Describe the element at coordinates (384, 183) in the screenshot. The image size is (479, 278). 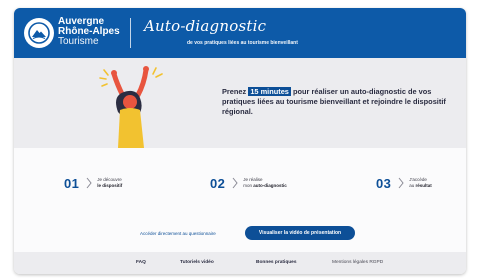
I see `step-number: 03` at that location.